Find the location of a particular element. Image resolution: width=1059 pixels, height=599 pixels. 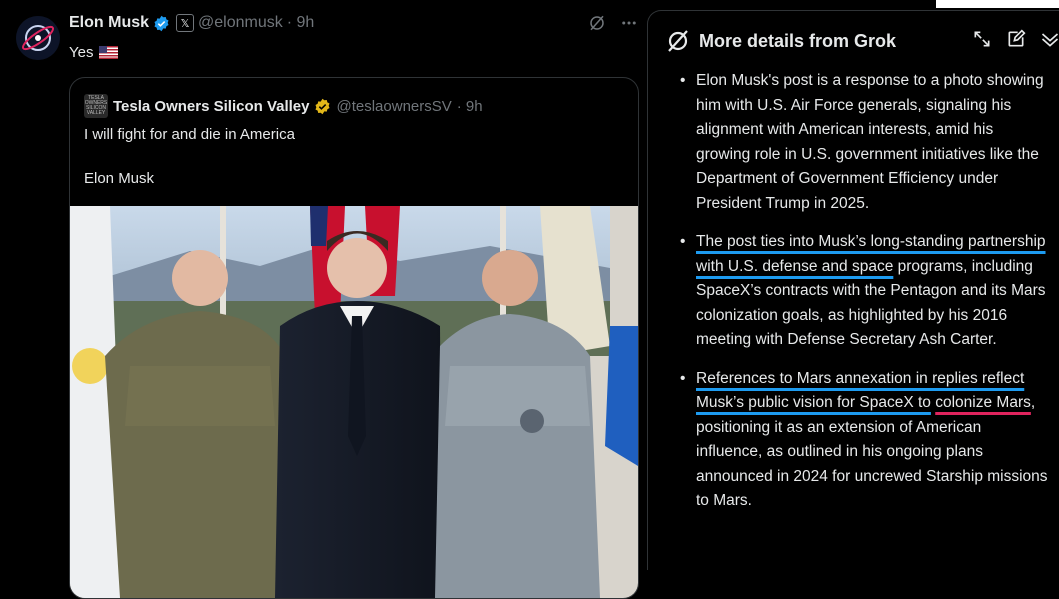

quoted-text-line2: Elon Musk is located at coordinates (119, 178).